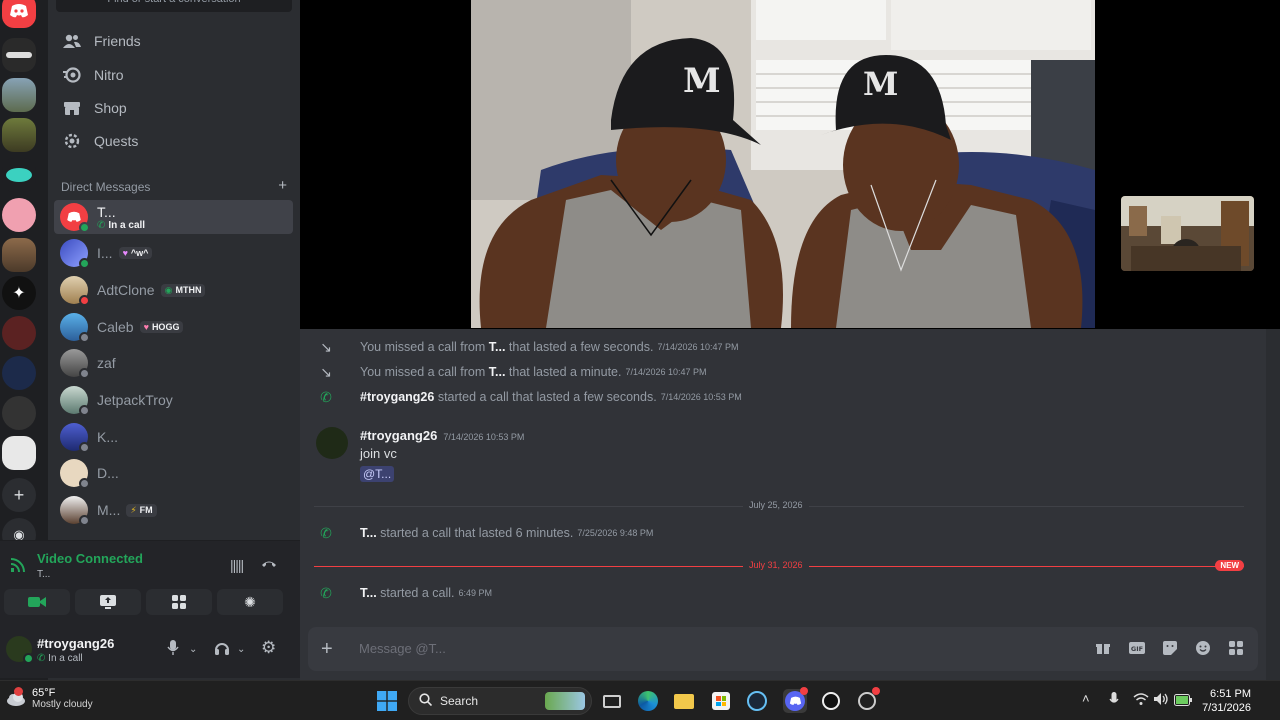 The width and height of the screenshot is (1280, 720). I want to click on mic-icon, so click(173, 650).